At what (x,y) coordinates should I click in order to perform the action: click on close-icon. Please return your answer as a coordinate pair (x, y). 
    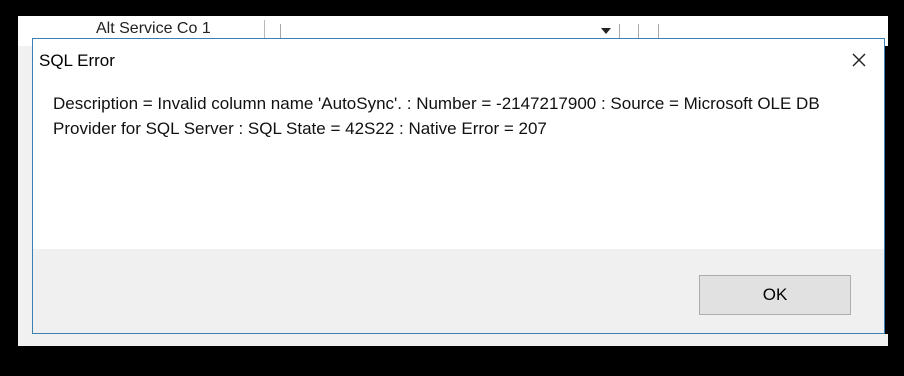
    Looking at the image, I should click on (859, 60).